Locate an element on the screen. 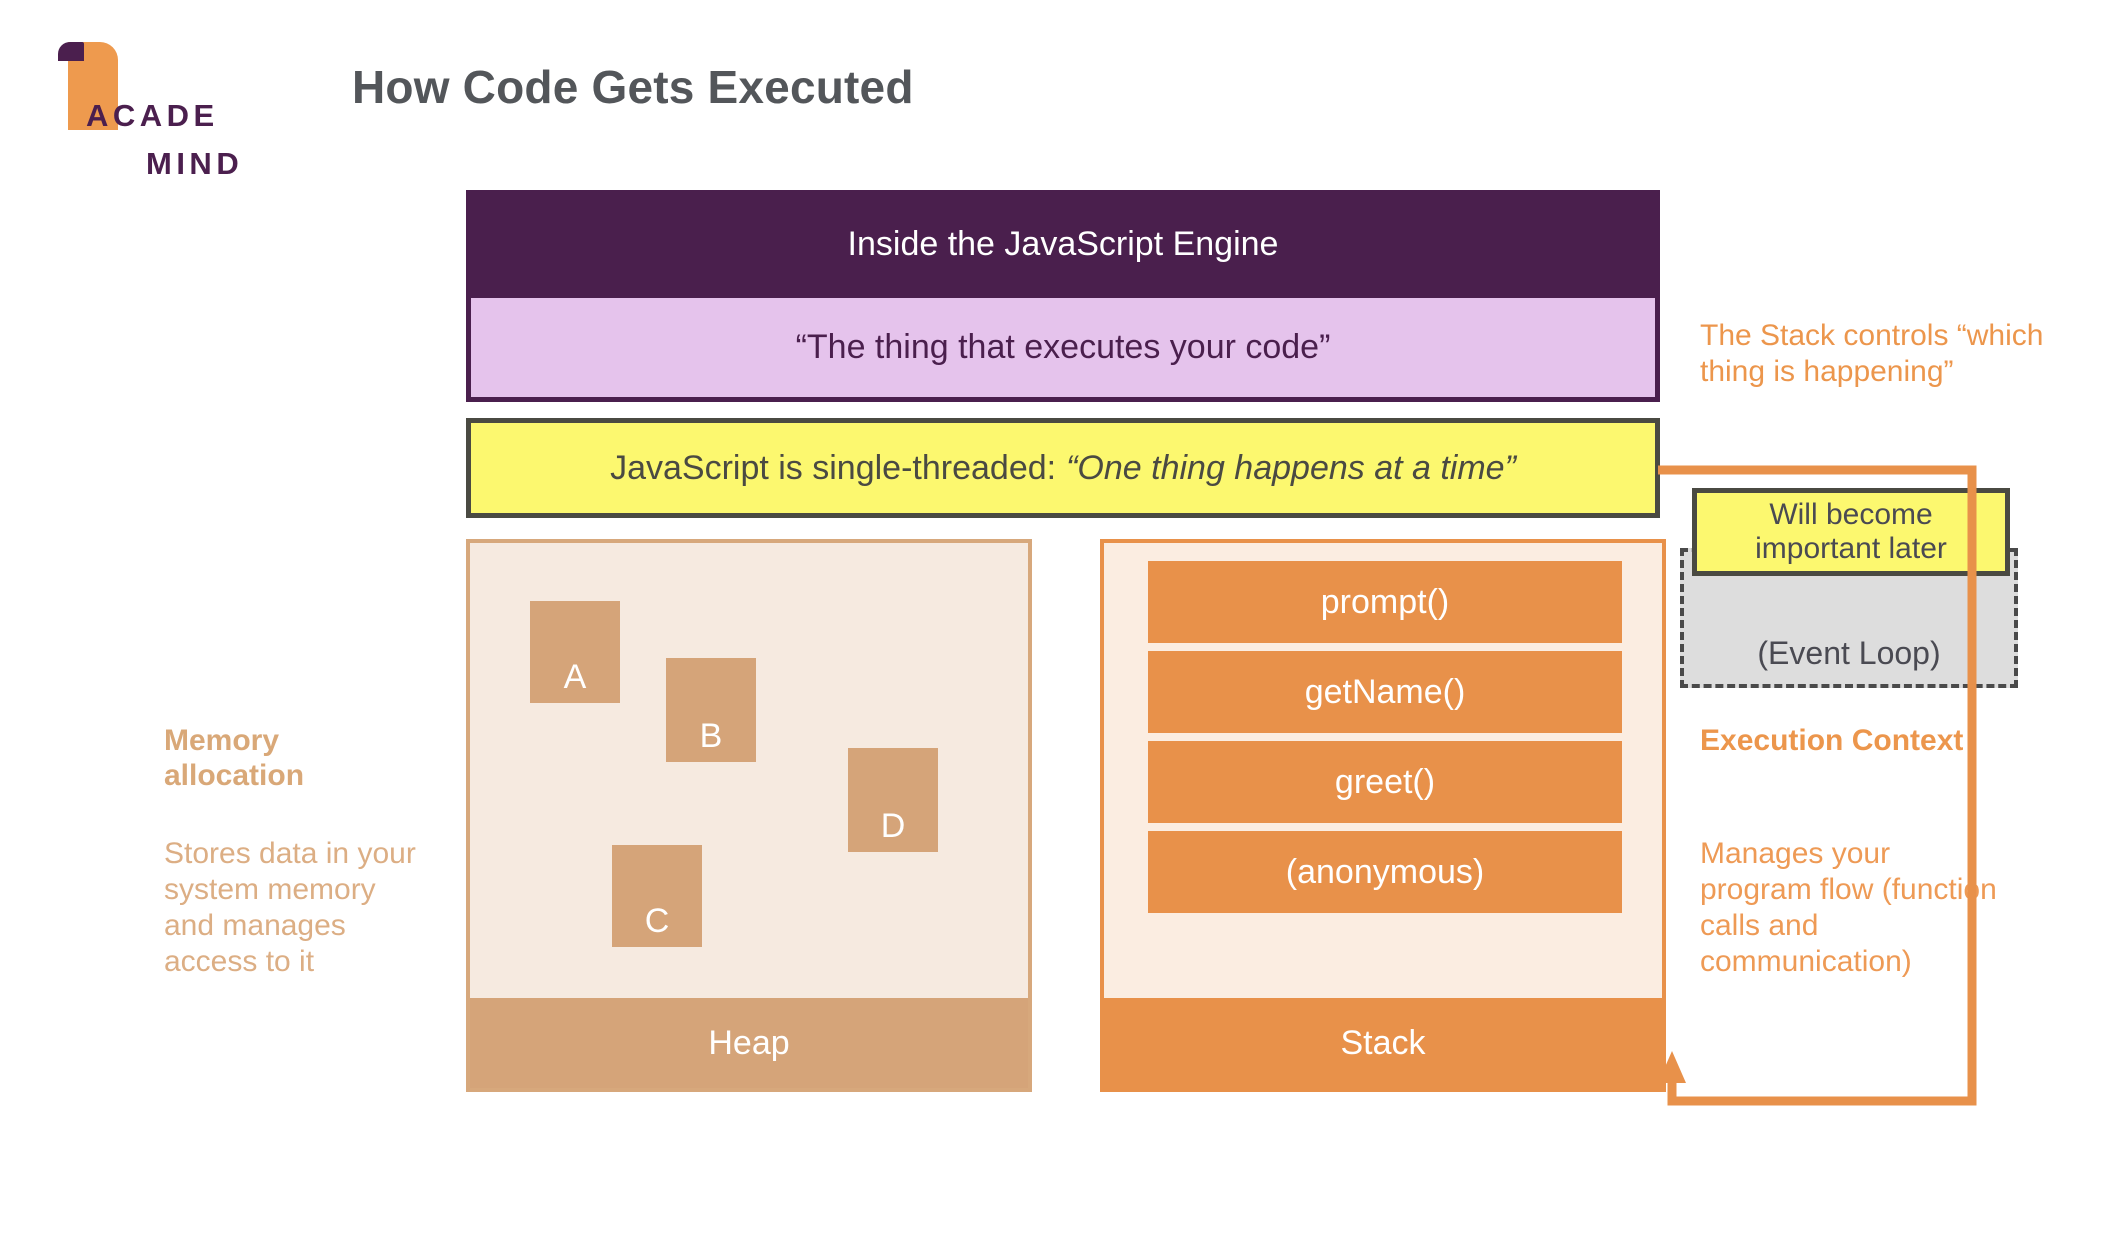 The height and width of the screenshot is (1236, 2116). stack-frame-label: greet() is located at coordinates (1385, 781).